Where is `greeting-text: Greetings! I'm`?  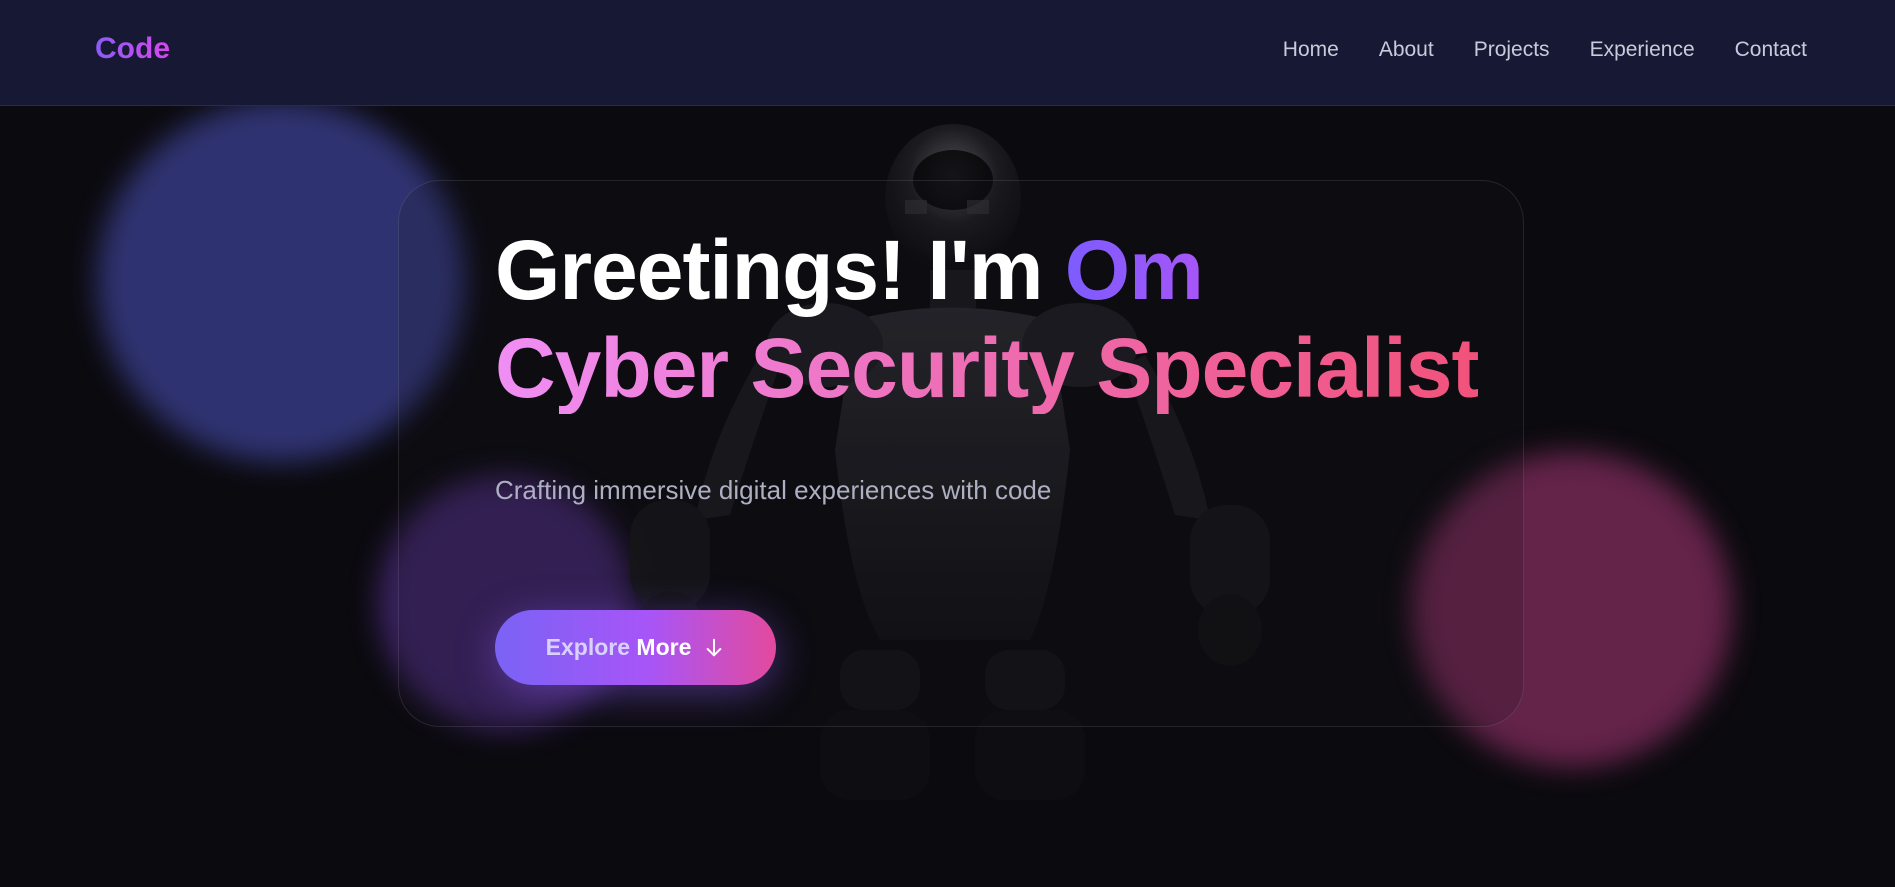
greeting-text: Greetings! I'm is located at coordinates (769, 270).